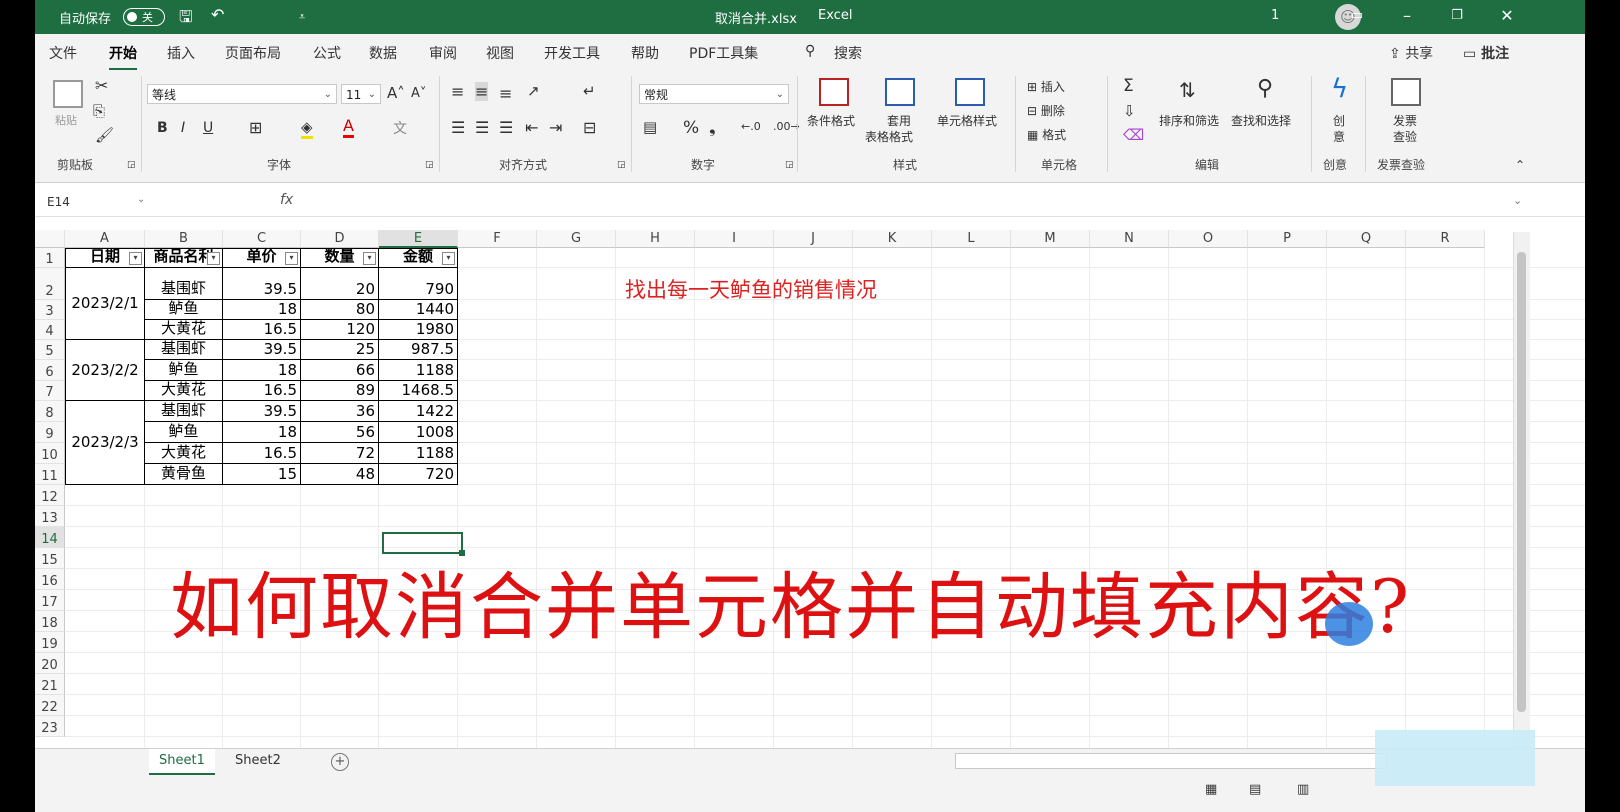 The width and height of the screenshot is (1620, 812). What do you see at coordinates (184, 258) in the screenshot?
I see `header-cell-b: 商品名利 ▾` at bounding box center [184, 258].